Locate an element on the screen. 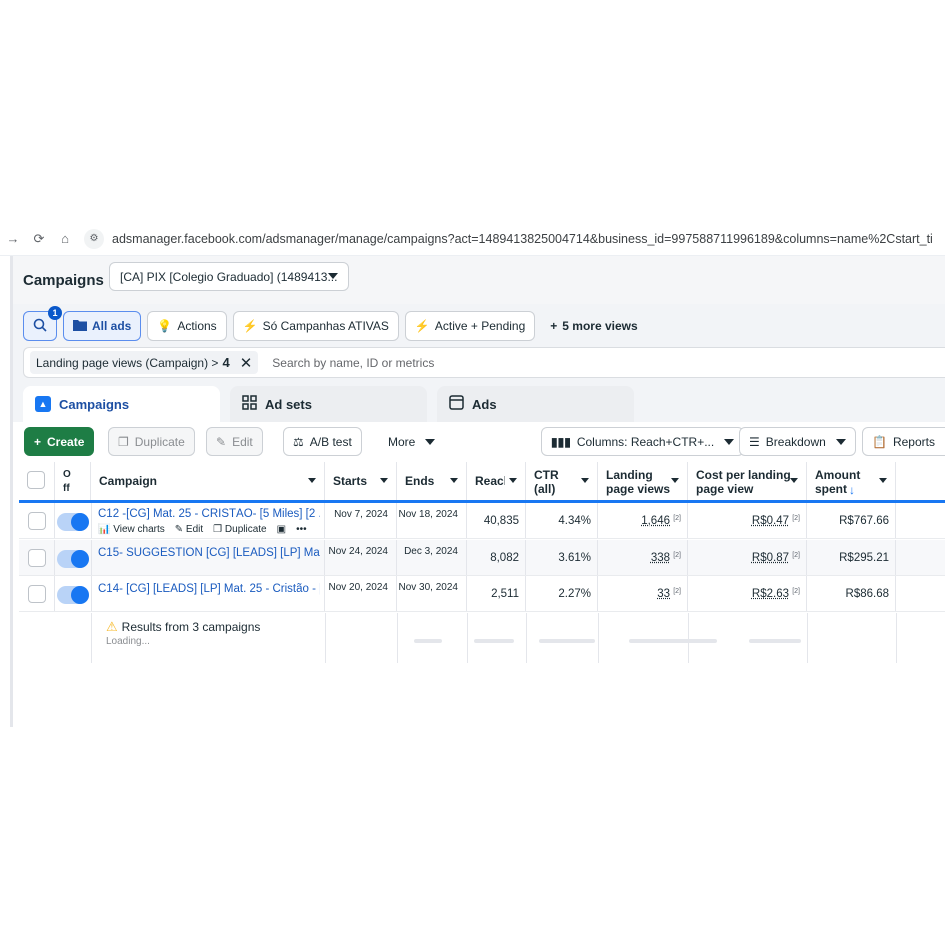 The image size is (945, 945). filter-chip: Landing page views (Campaign) > 4 ✕ is located at coordinates (144, 362).